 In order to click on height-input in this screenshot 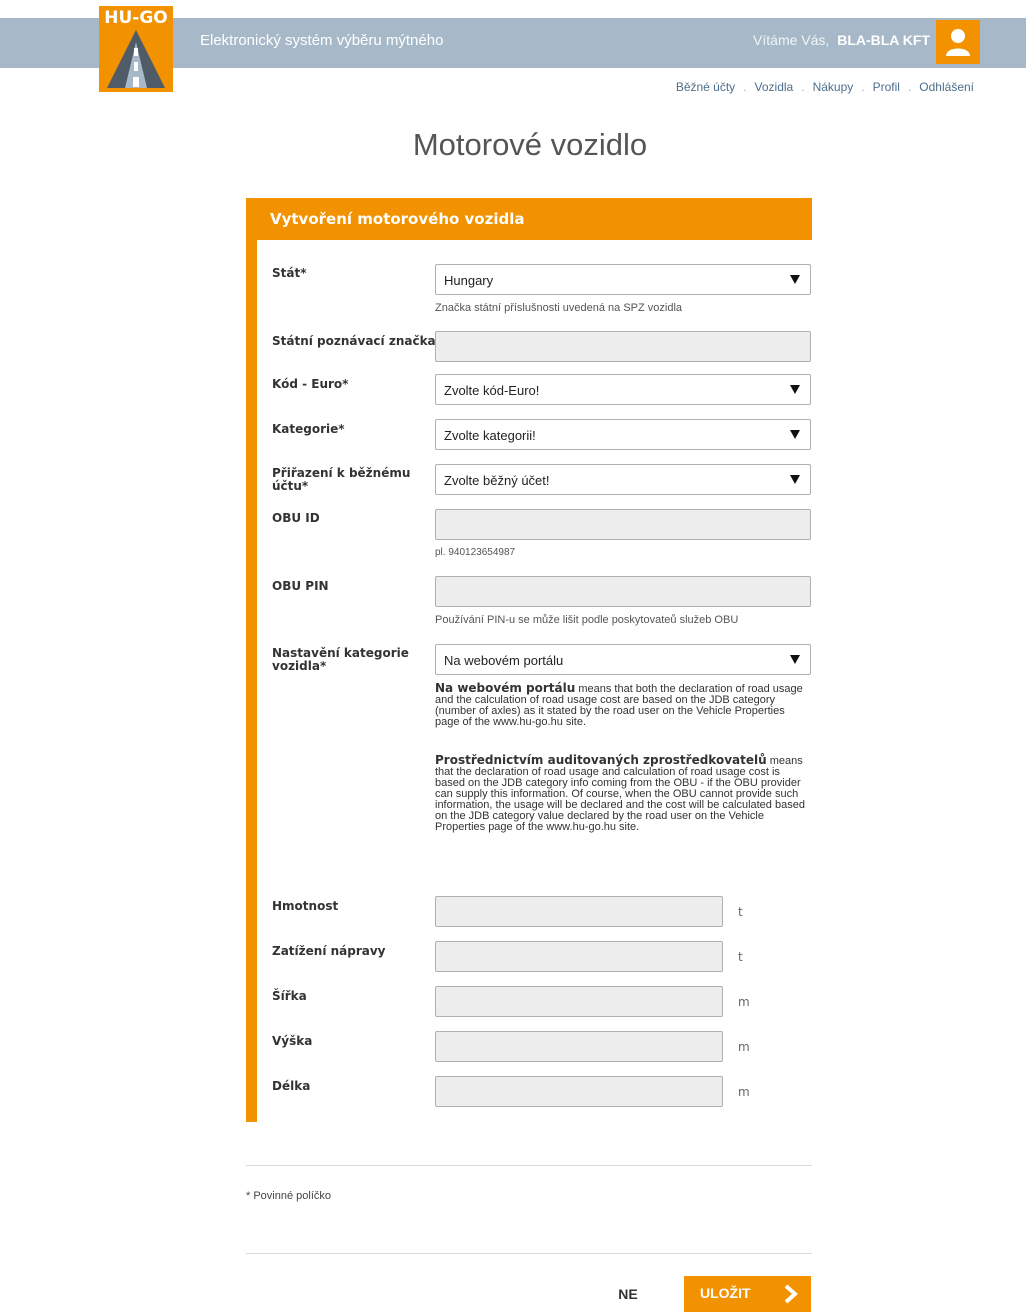, I will do `click(579, 1046)`.